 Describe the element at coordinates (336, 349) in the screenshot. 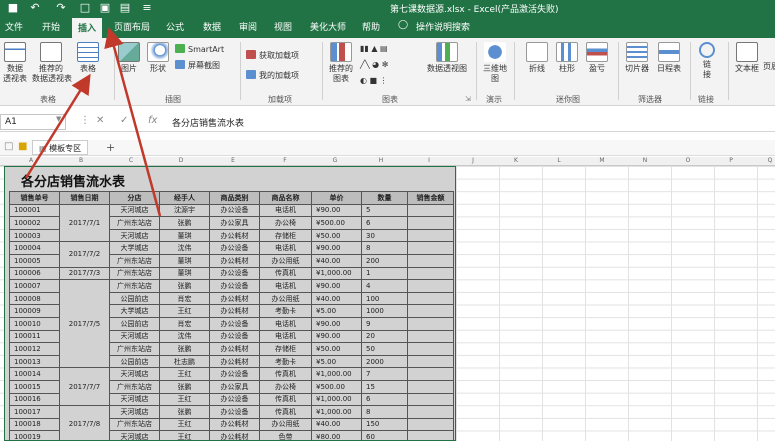

I see `table-cell: ¥50.00` at that location.